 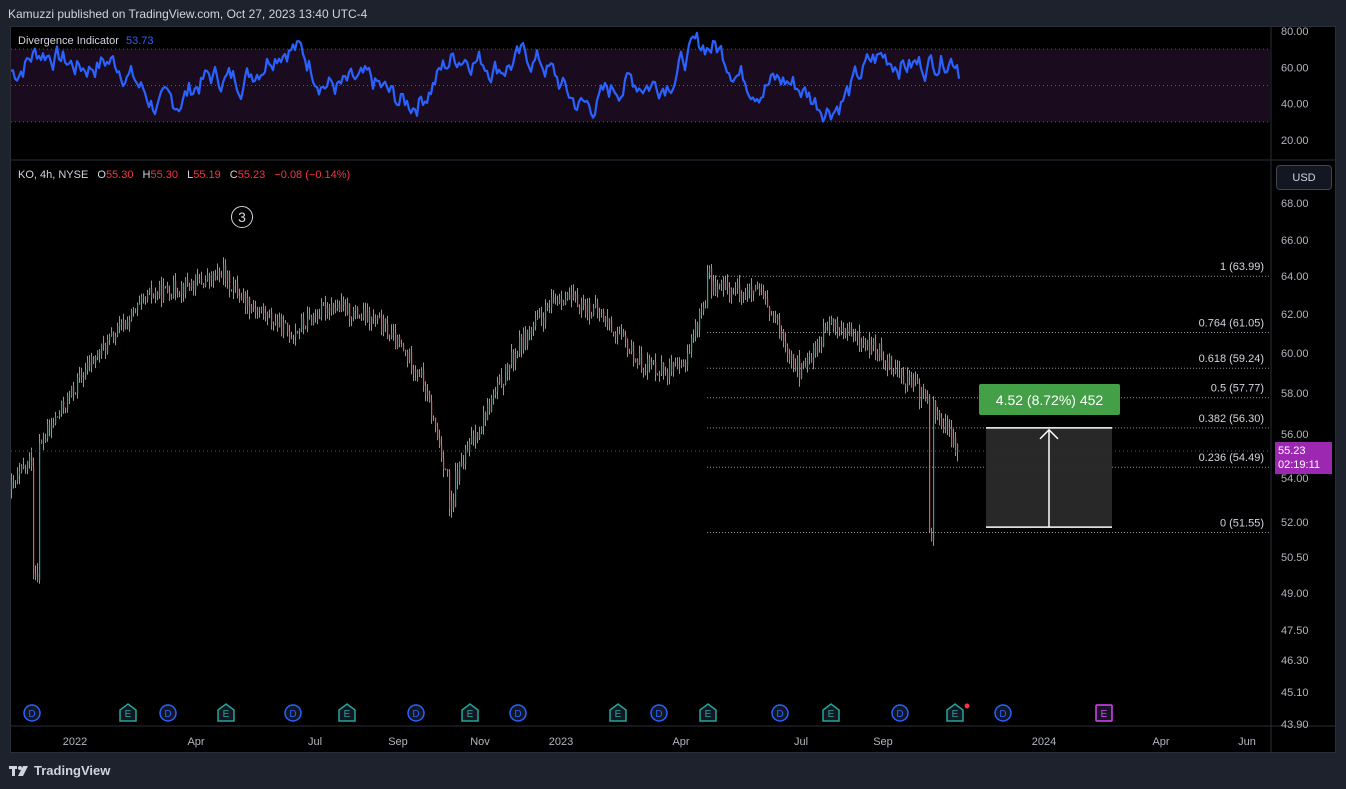 What do you see at coordinates (75, 742) in the screenshot?
I see `time-axis-tick: 2022` at bounding box center [75, 742].